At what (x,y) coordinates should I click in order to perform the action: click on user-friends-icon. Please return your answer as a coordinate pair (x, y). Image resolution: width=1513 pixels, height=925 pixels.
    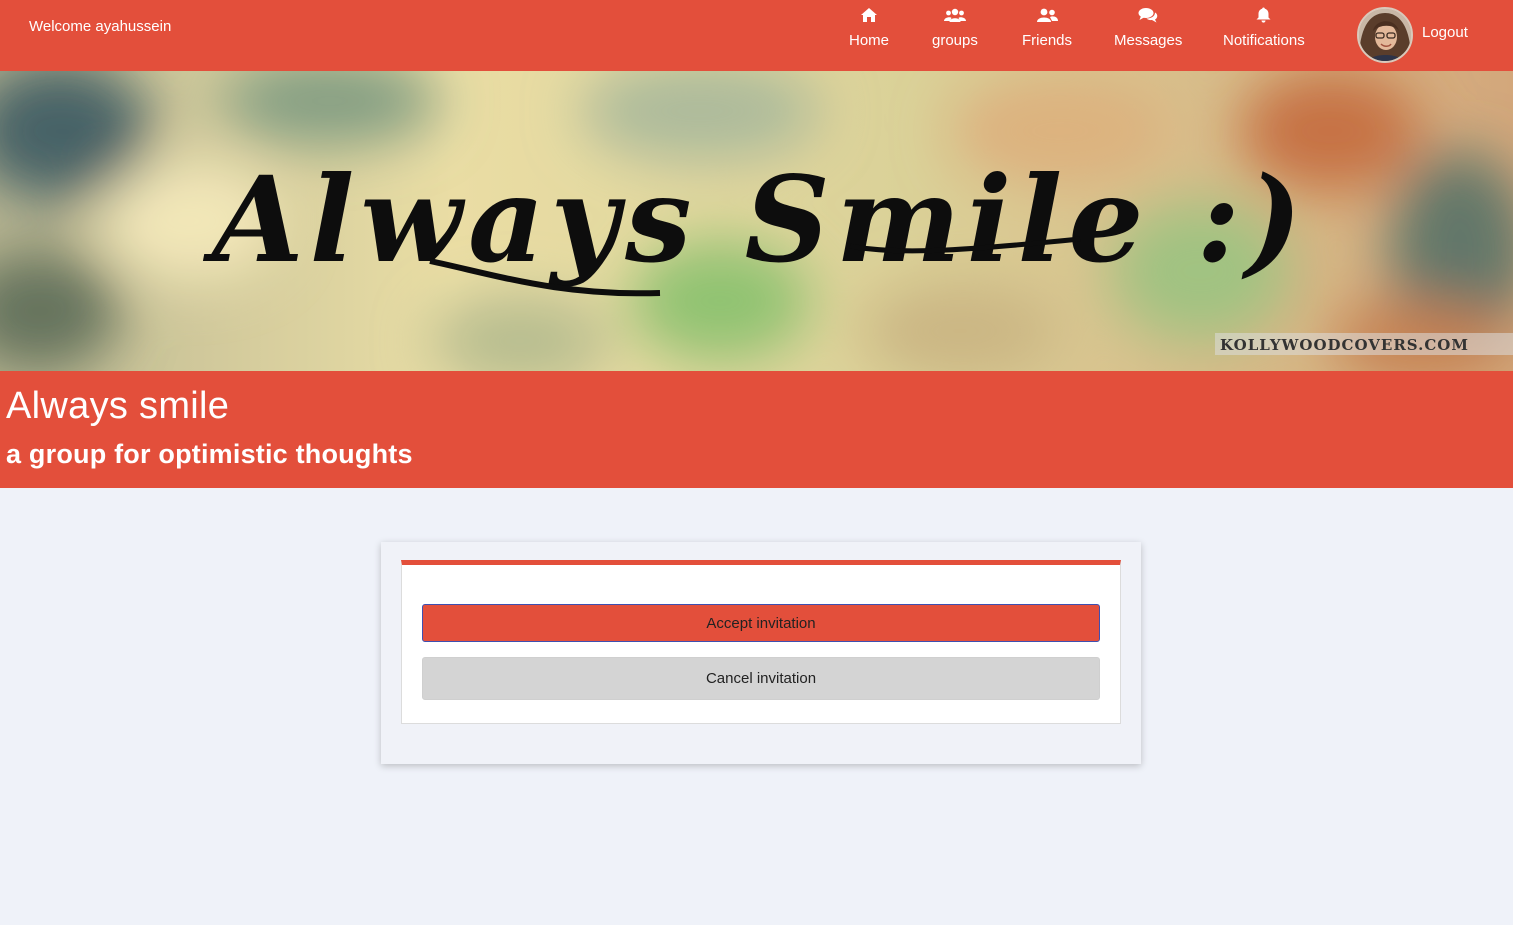
    Looking at the image, I should click on (1047, 15).